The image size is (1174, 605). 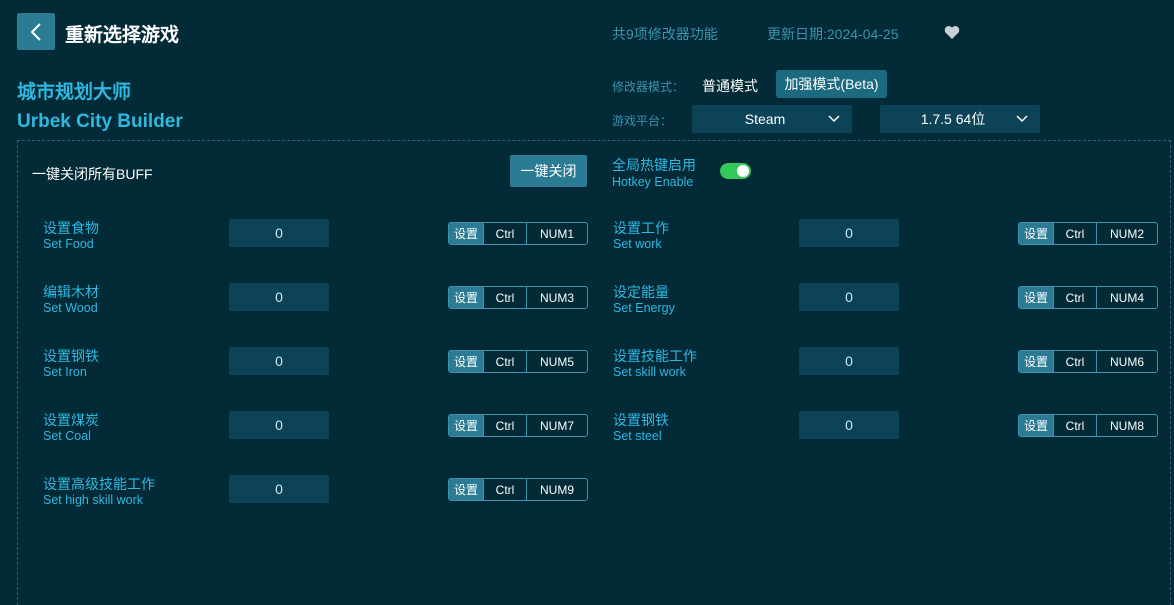 What do you see at coordinates (831, 84) in the screenshot?
I see `beta-mode-button: 加强模式(Beta)` at bounding box center [831, 84].